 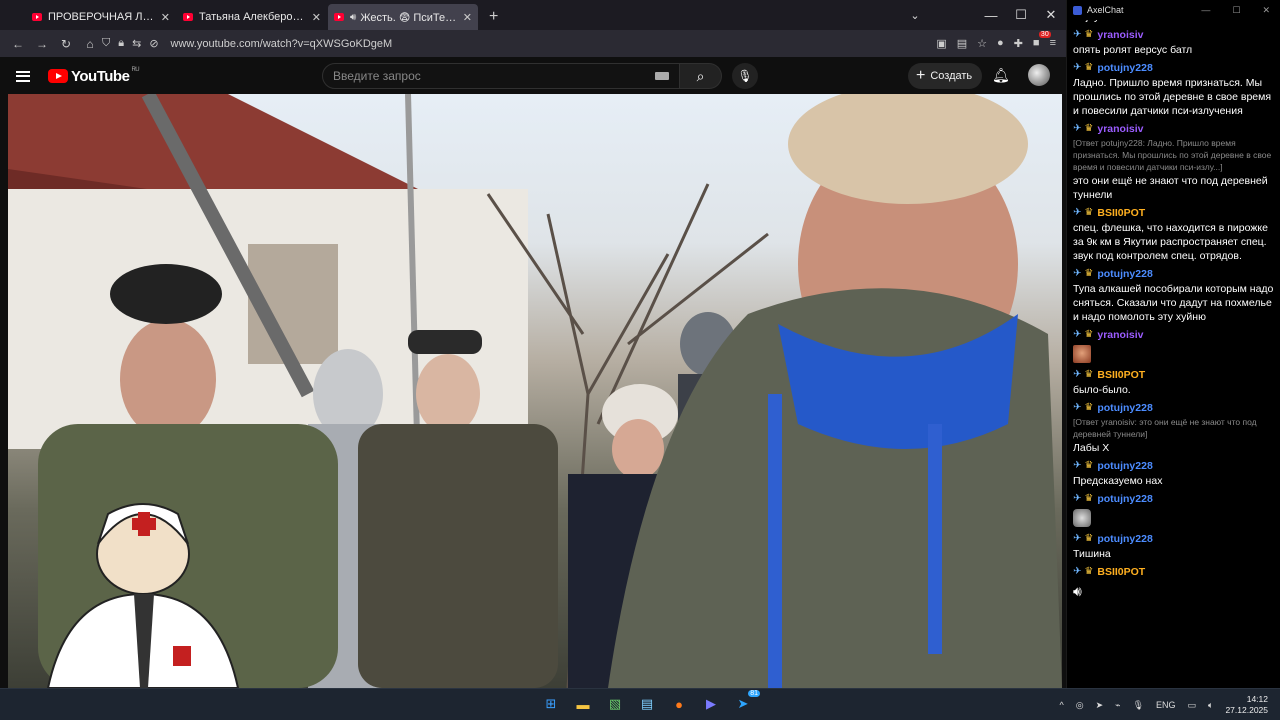 I want to click on app-menu-icon: ≡, so click(x=1053, y=43).